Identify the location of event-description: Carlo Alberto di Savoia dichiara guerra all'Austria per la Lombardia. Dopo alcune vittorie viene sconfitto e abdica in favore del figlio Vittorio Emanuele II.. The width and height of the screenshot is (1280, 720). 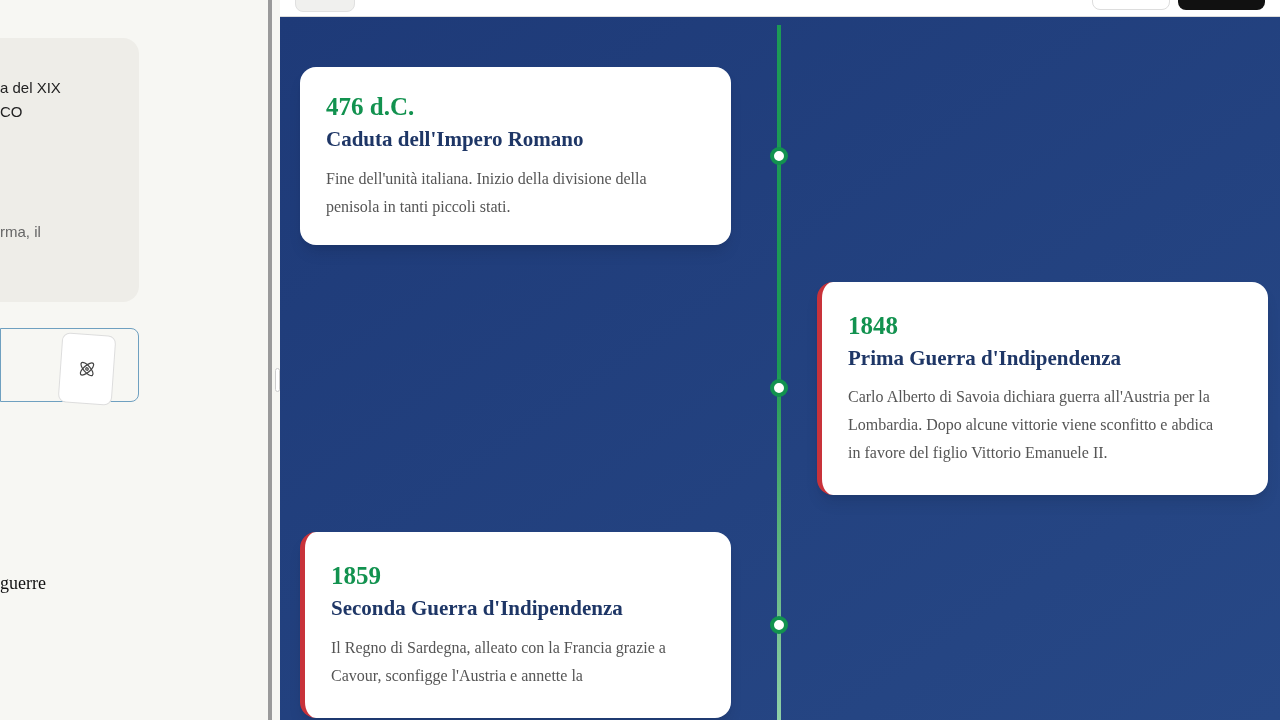
(1031, 425).